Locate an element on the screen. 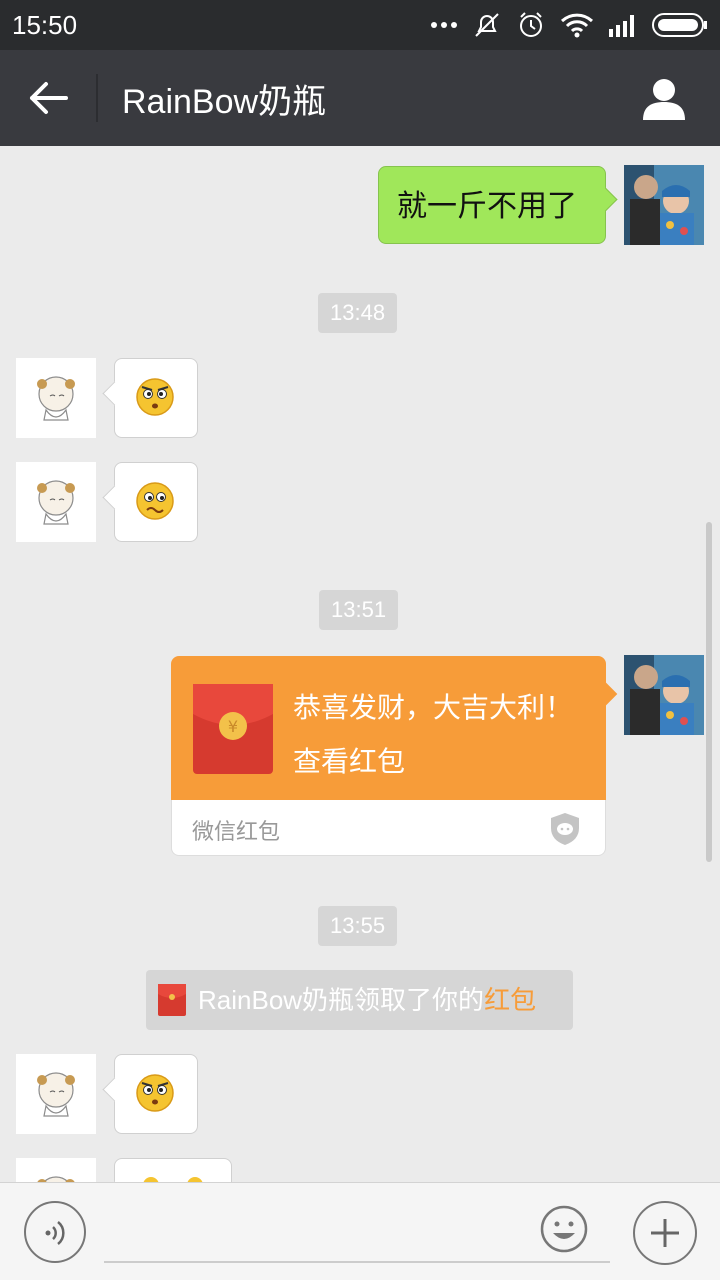  timestamp-2: 13:51 is located at coordinates (359, 610).